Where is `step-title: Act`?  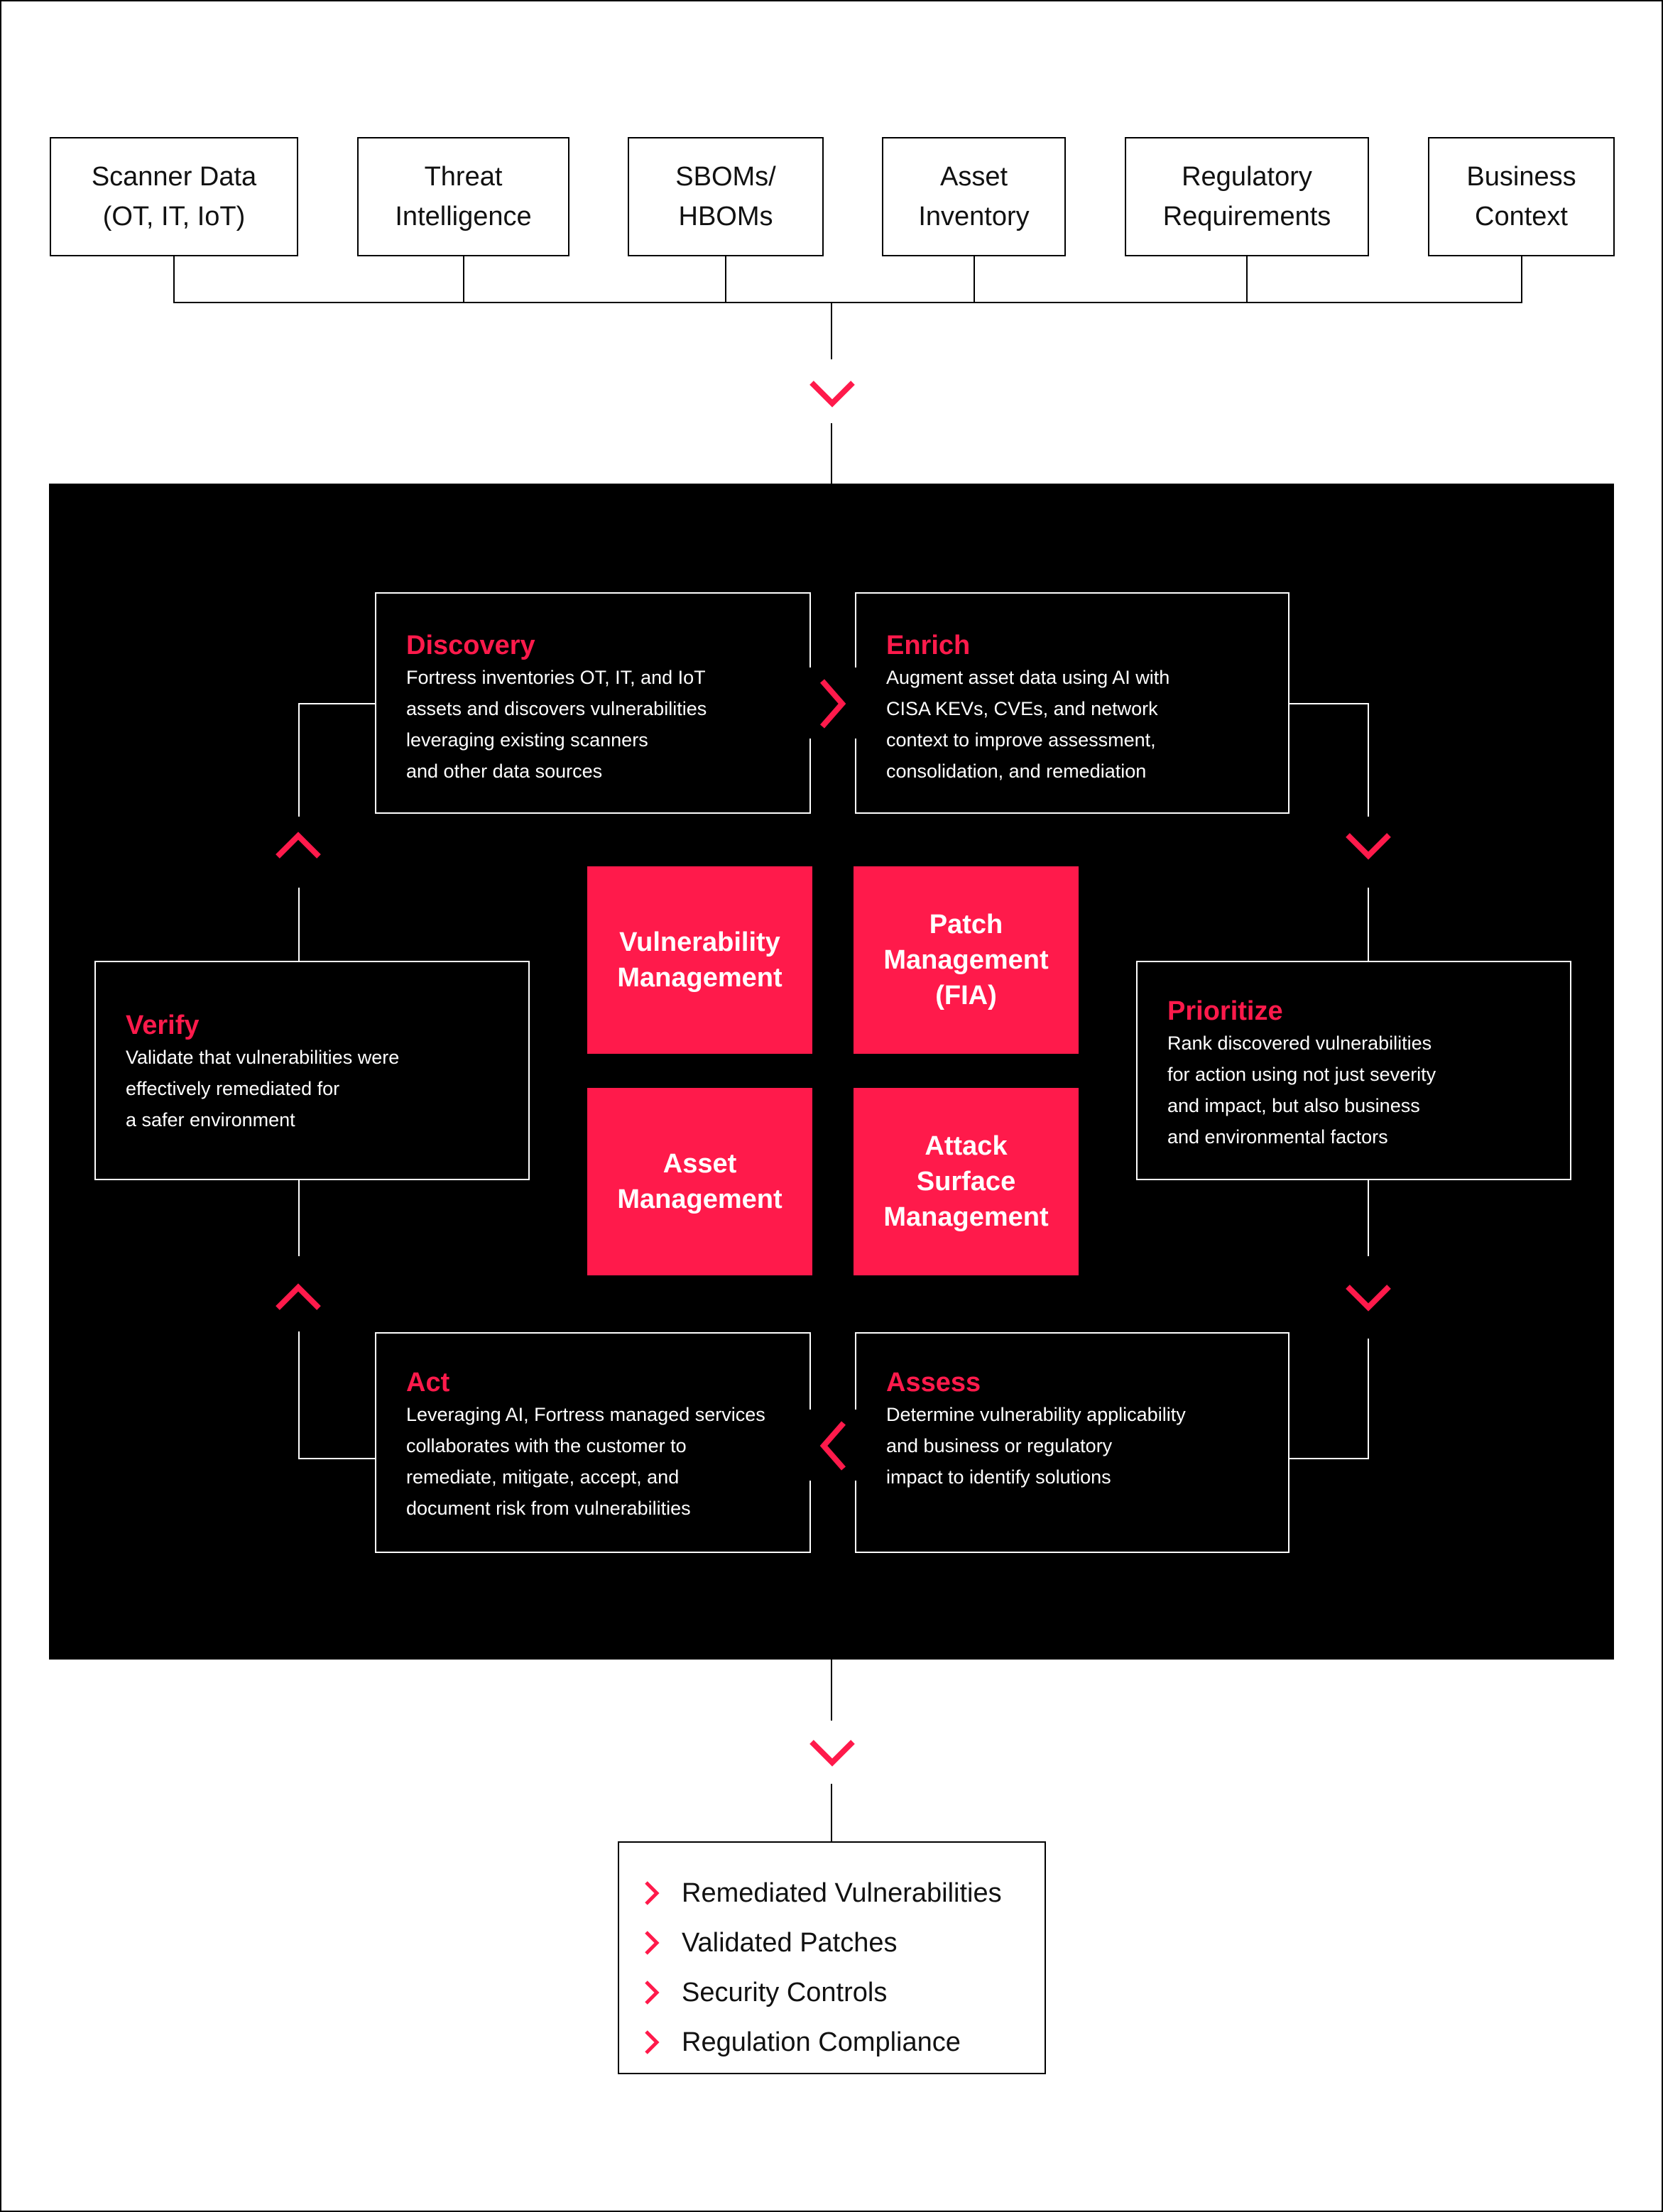
step-title: Act is located at coordinates (428, 1383).